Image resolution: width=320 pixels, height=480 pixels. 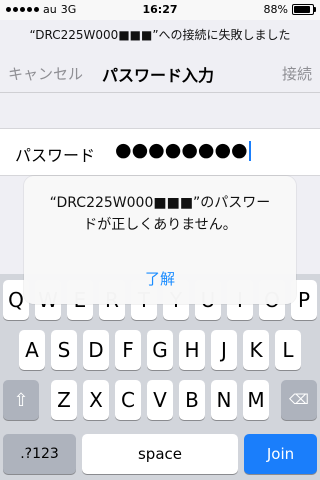 What do you see at coordinates (96, 400) in the screenshot?
I see `key-x: X` at bounding box center [96, 400].